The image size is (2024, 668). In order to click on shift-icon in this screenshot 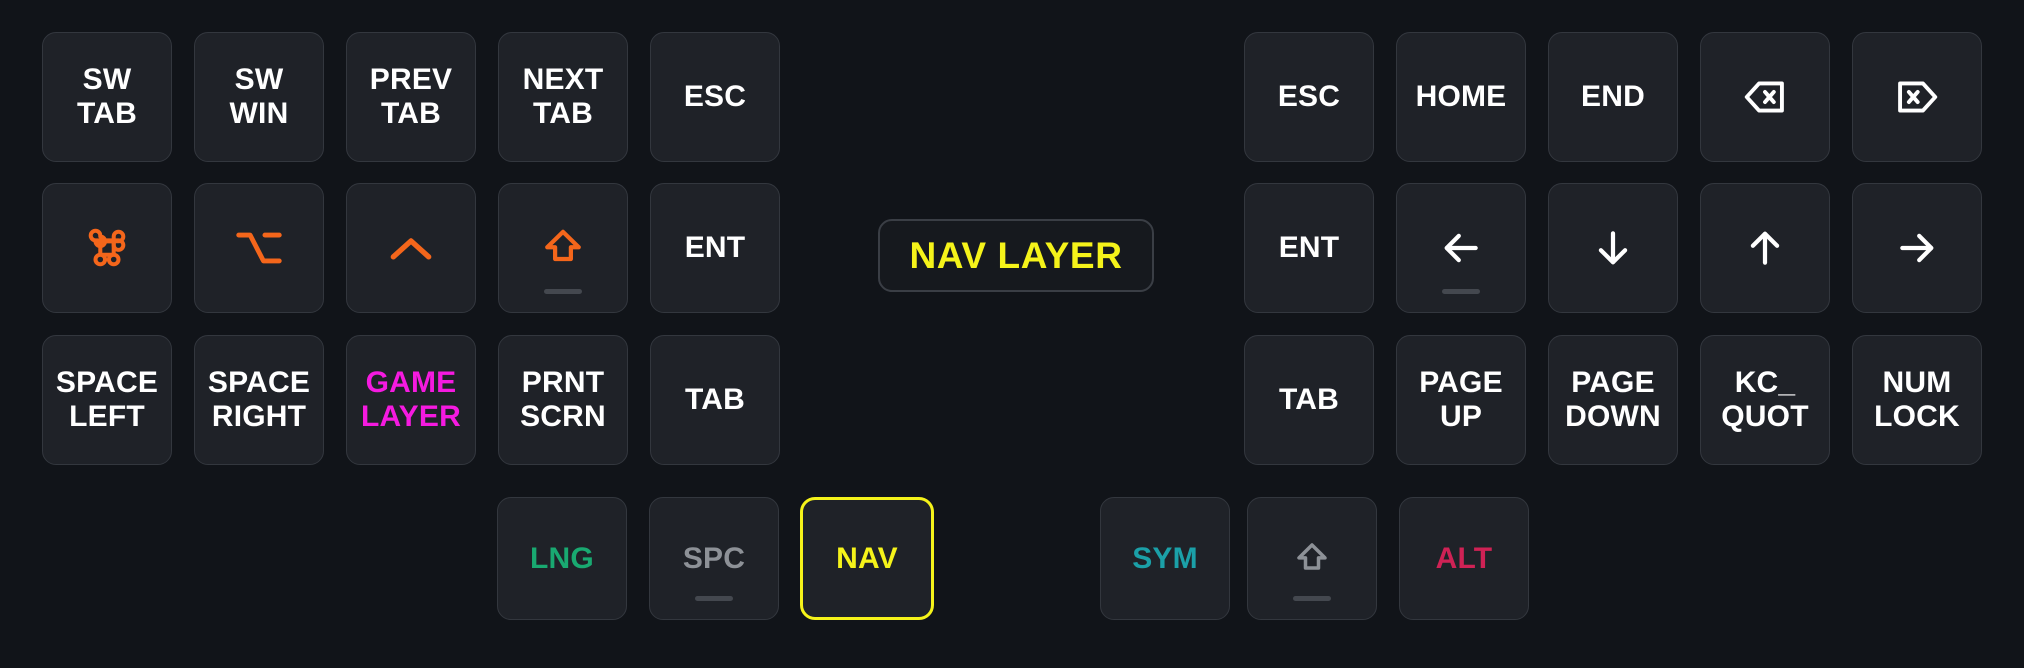, I will do `click(563, 248)`.